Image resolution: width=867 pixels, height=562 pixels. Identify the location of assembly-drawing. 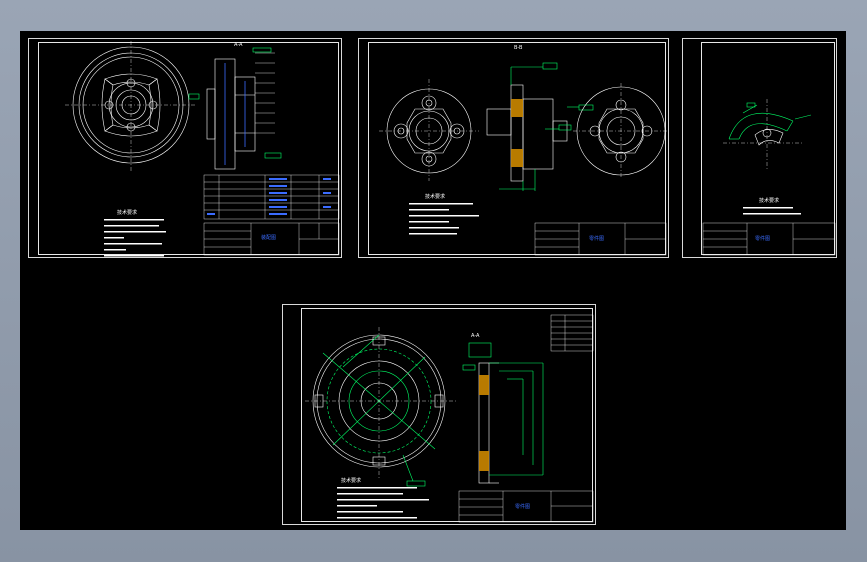
(202, 149).